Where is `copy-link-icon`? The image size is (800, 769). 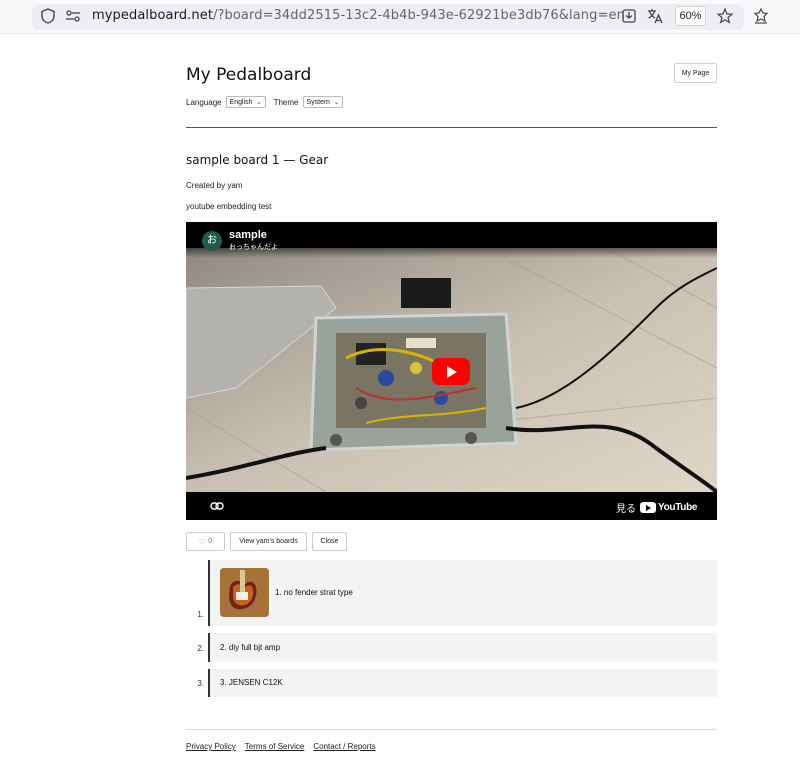 copy-link-icon is located at coordinates (217, 506).